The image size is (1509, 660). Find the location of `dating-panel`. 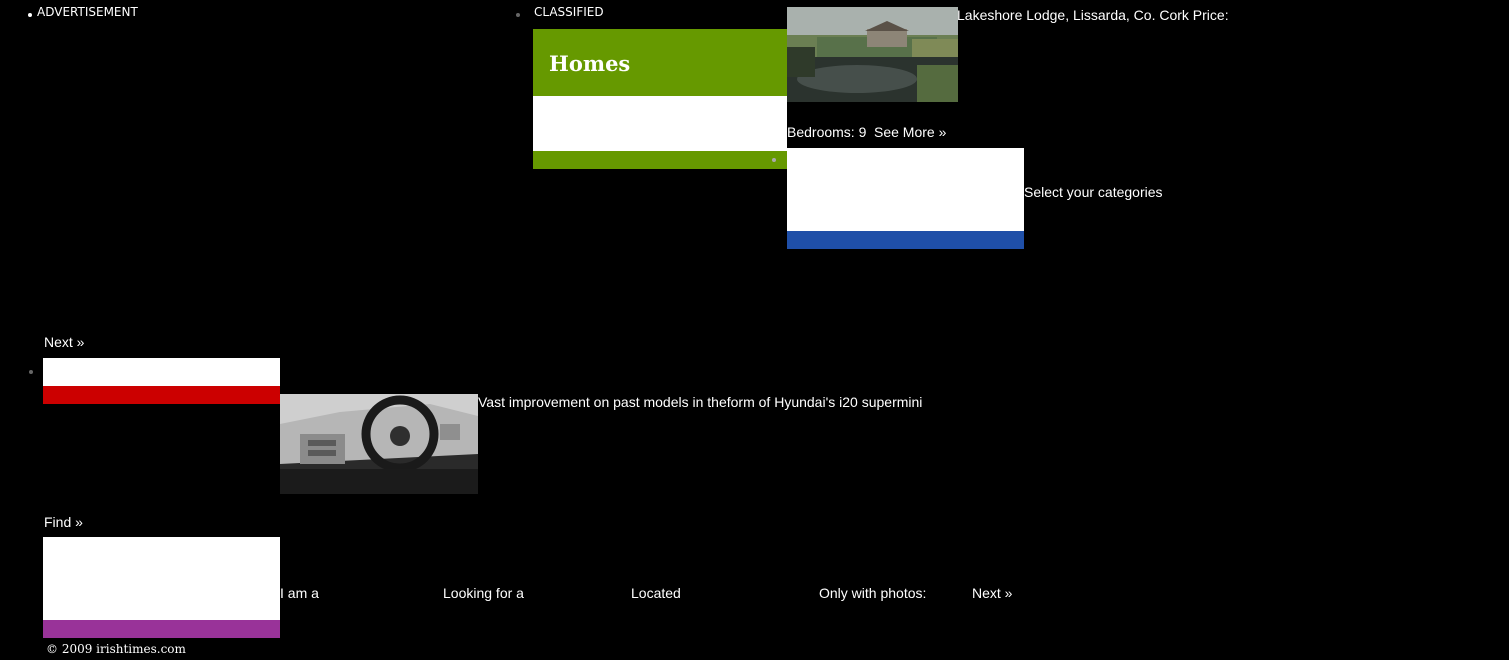

dating-panel is located at coordinates (161, 578).